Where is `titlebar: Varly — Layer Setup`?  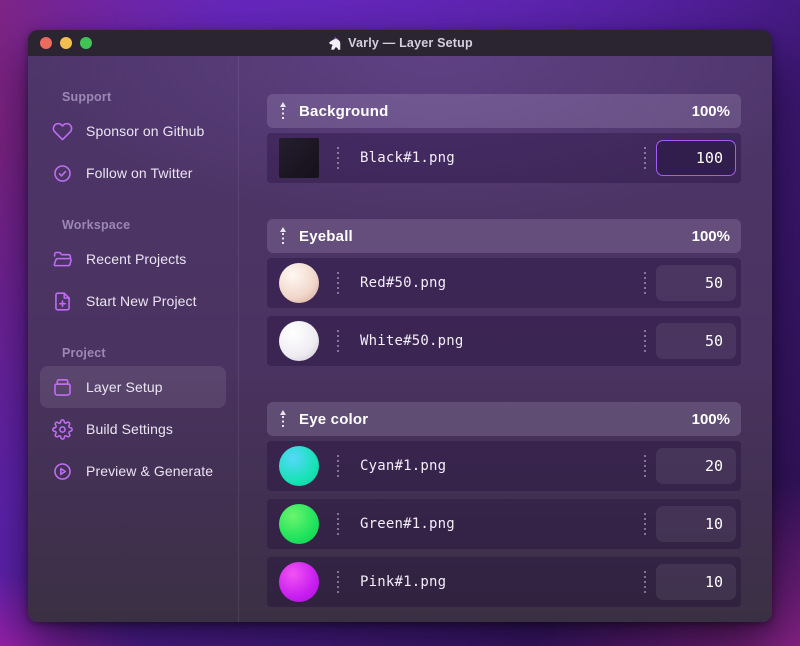 titlebar: Varly — Layer Setup is located at coordinates (400, 43).